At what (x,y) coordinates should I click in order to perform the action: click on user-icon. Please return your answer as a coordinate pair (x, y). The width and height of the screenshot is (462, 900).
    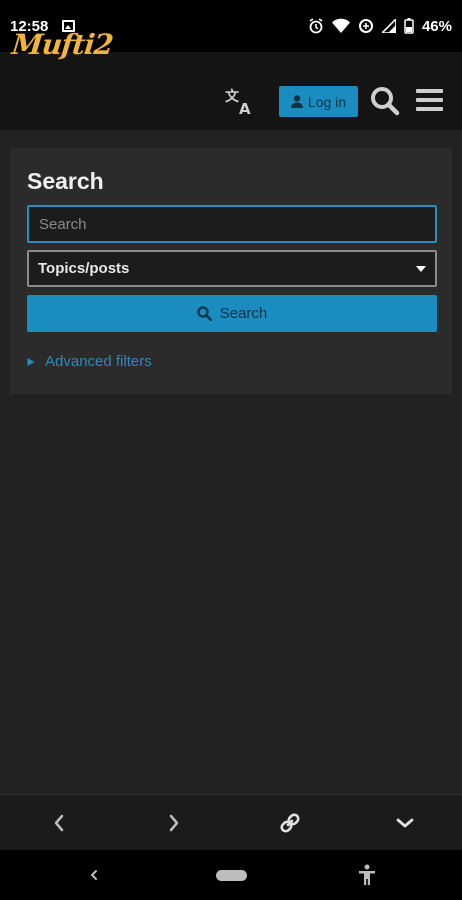
    Looking at the image, I should click on (296, 101).